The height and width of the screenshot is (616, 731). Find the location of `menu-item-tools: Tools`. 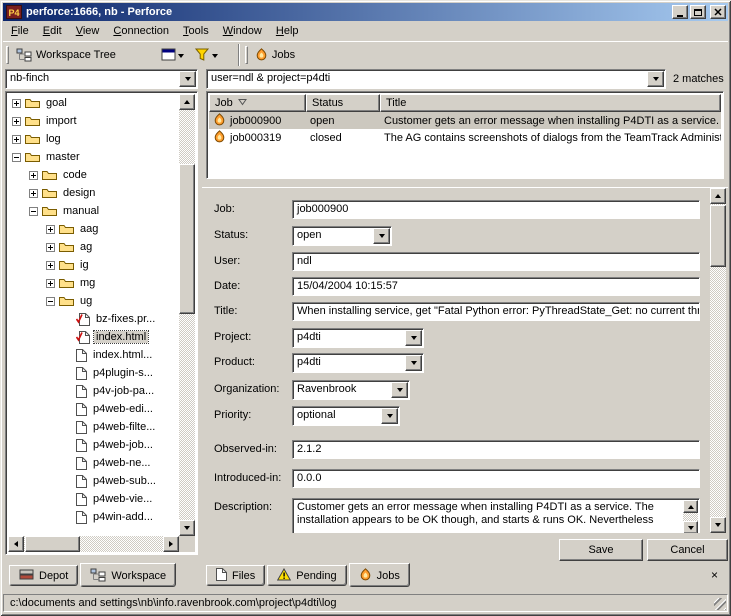

menu-item-tools: Tools is located at coordinates (196, 31).